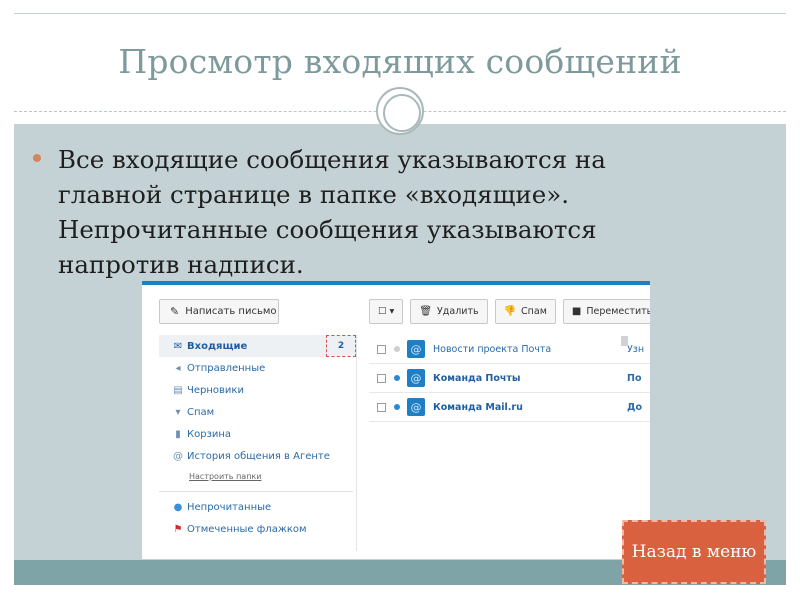  I want to click on message-subject: До, so click(634, 407).